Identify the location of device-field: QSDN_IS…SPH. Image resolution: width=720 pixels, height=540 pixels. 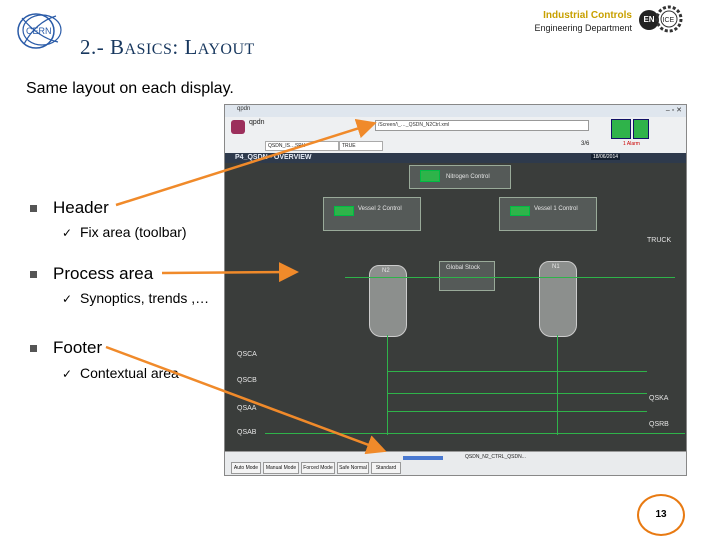
(302, 146).